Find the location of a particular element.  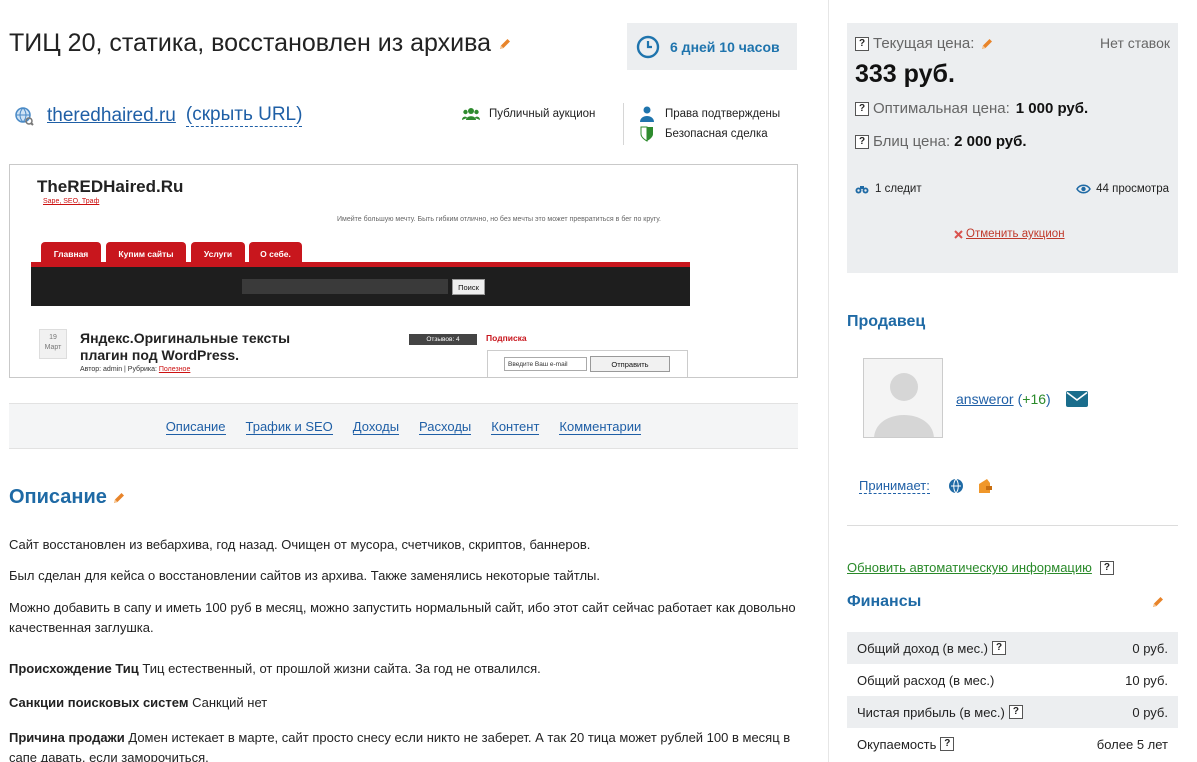

webmoney-icon is located at coordinates (955, 486).